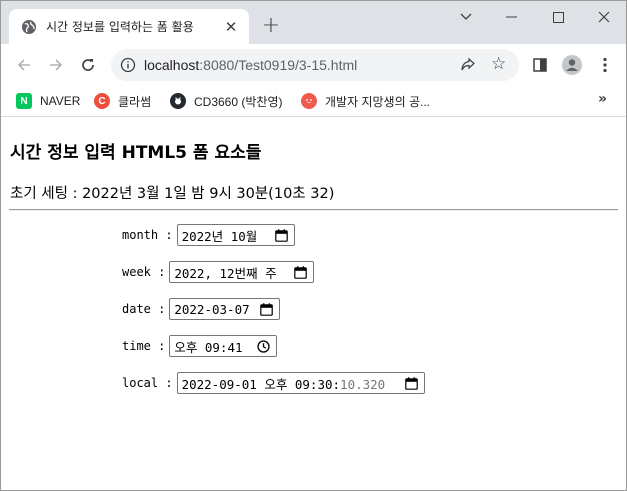 The height and width of the screenshot is (491, 627). Describe the element at coordinates (512, 17) in the screenshot. I see `minimize-icon` at that location.